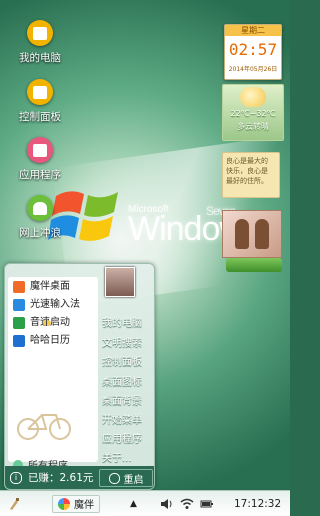 The height and width of the screenshot is (516, 320). Describe the element at coordinates (53, 374) in the screenshot. I see `start-menu-left-panel: 魔伴桌面 光速输入法 音速启动 哈哈日历 所有程序` at that location.